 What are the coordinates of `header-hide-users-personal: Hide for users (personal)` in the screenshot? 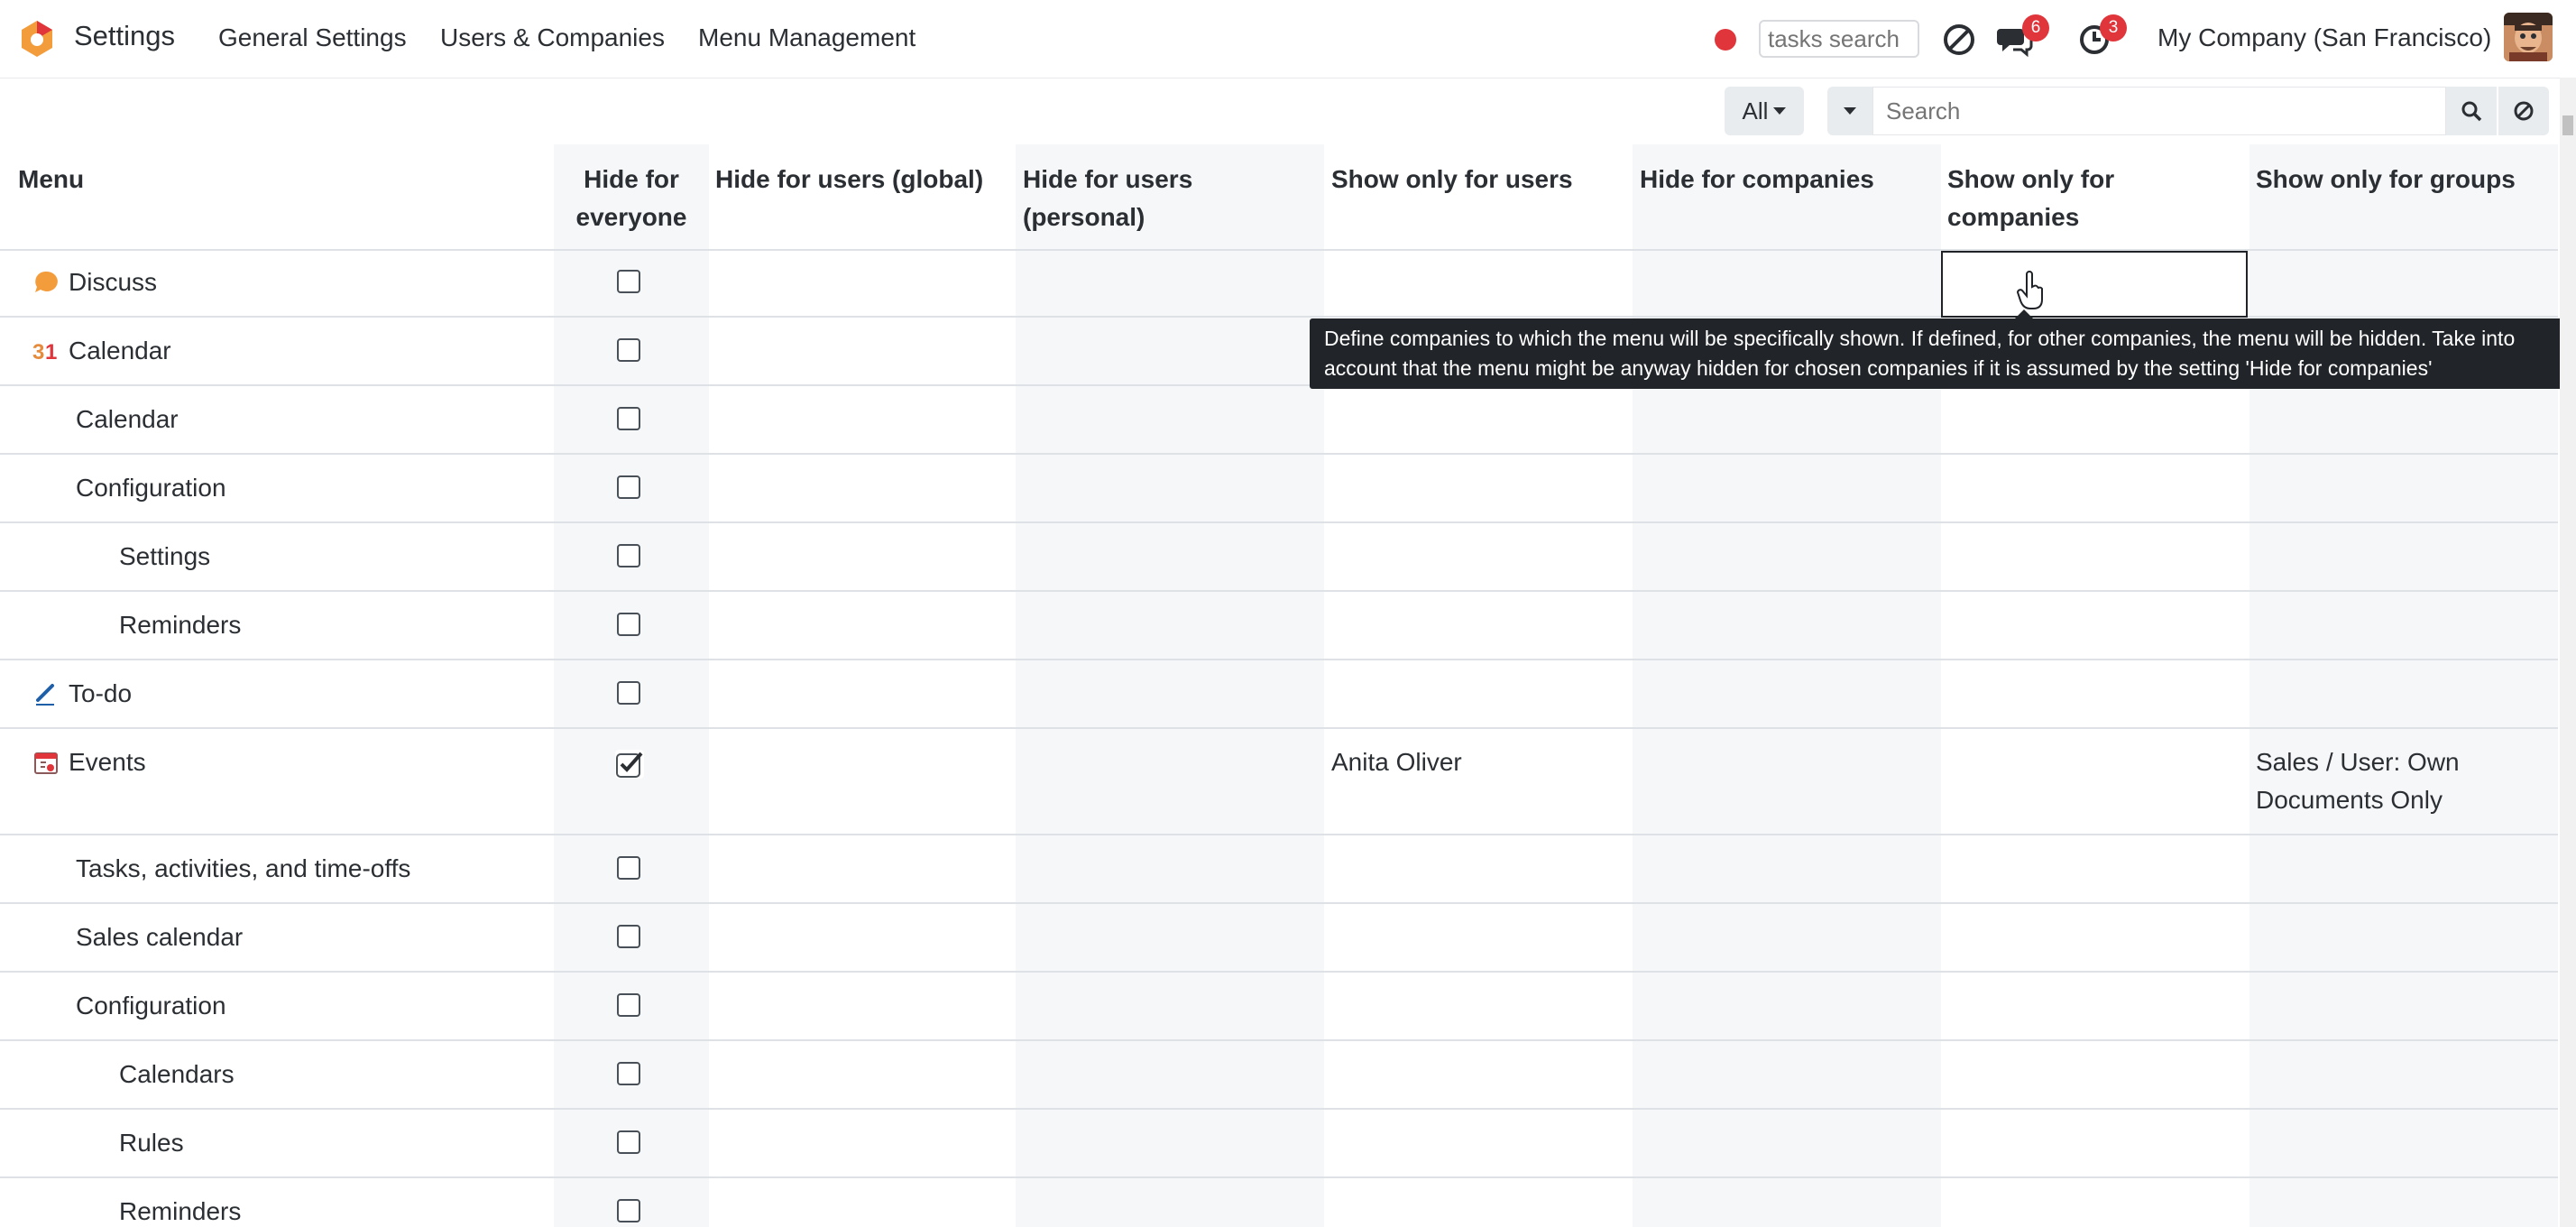 It's located at (1107, 198).